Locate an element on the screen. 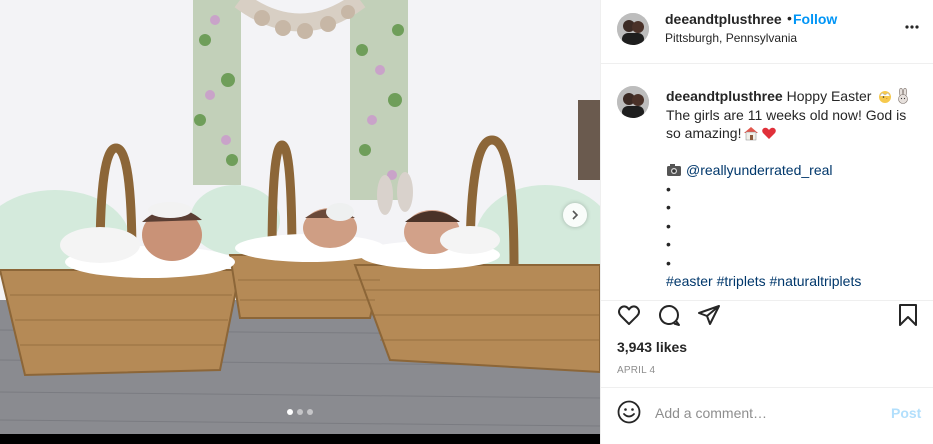 This screenshot has width=933, height=444. photographer-mention: @reallyunderrated_real is located at coordinates (759, 170).